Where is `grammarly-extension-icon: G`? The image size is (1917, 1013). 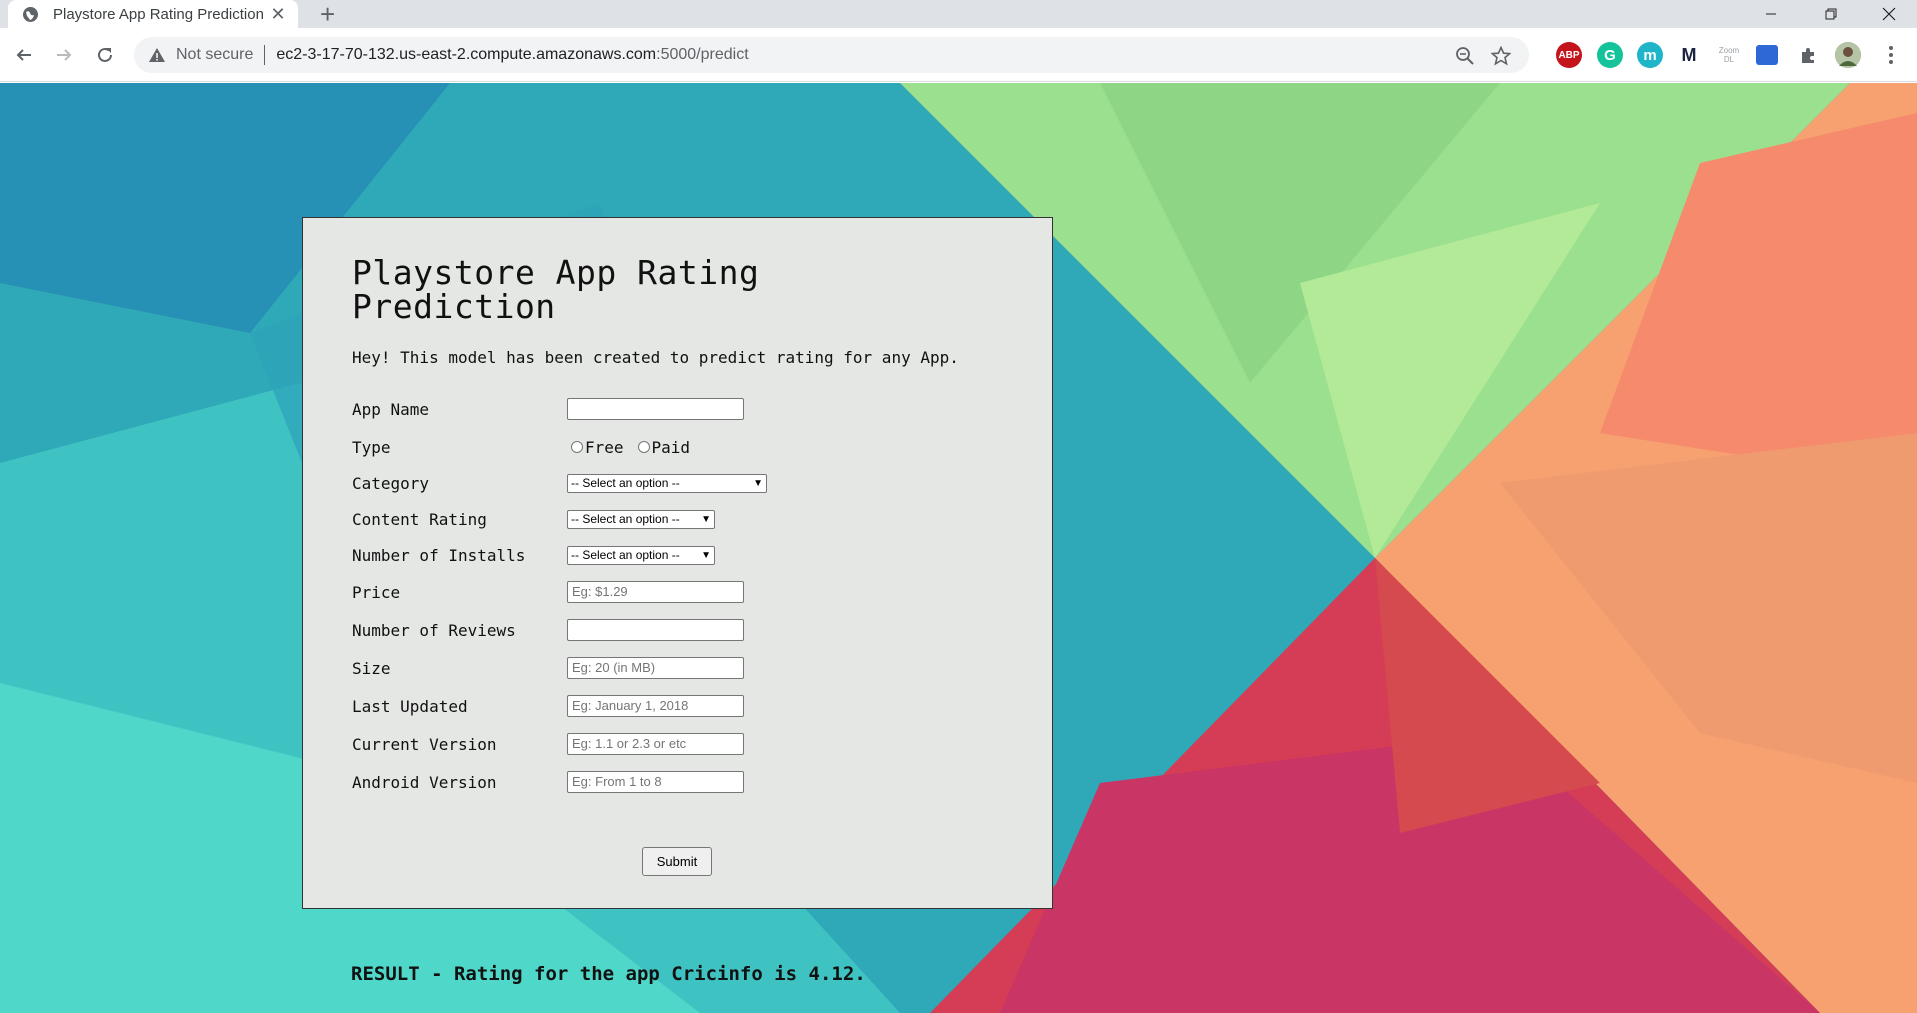
grammarly-extension-icon: G is located at coordinates (1610, 55).